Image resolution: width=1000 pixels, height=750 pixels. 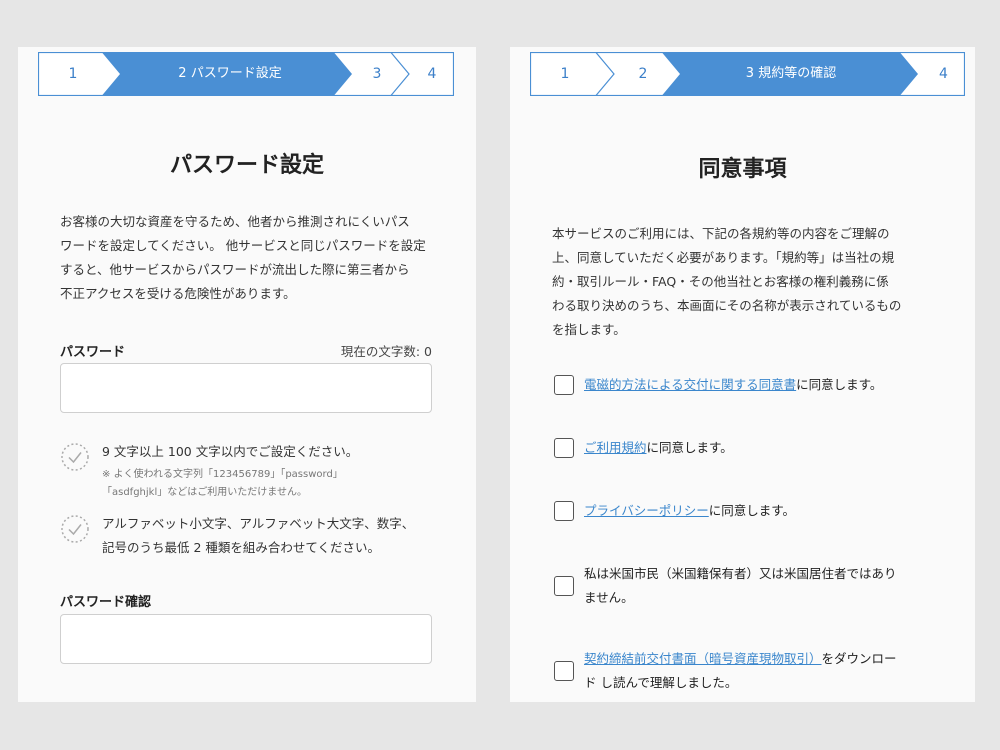 I want to click on rule-note: 「asdfghjkl」などはご利用いただけません。, so click(x=204, y=492).